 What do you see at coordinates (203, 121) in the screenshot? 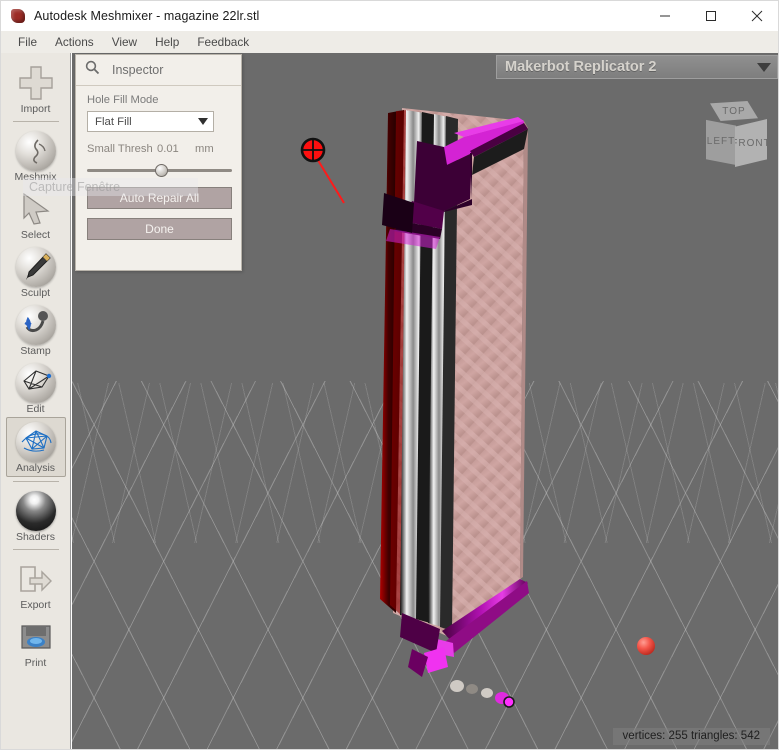
I see `chevron-down-icon` at bounding box center [203, 121].